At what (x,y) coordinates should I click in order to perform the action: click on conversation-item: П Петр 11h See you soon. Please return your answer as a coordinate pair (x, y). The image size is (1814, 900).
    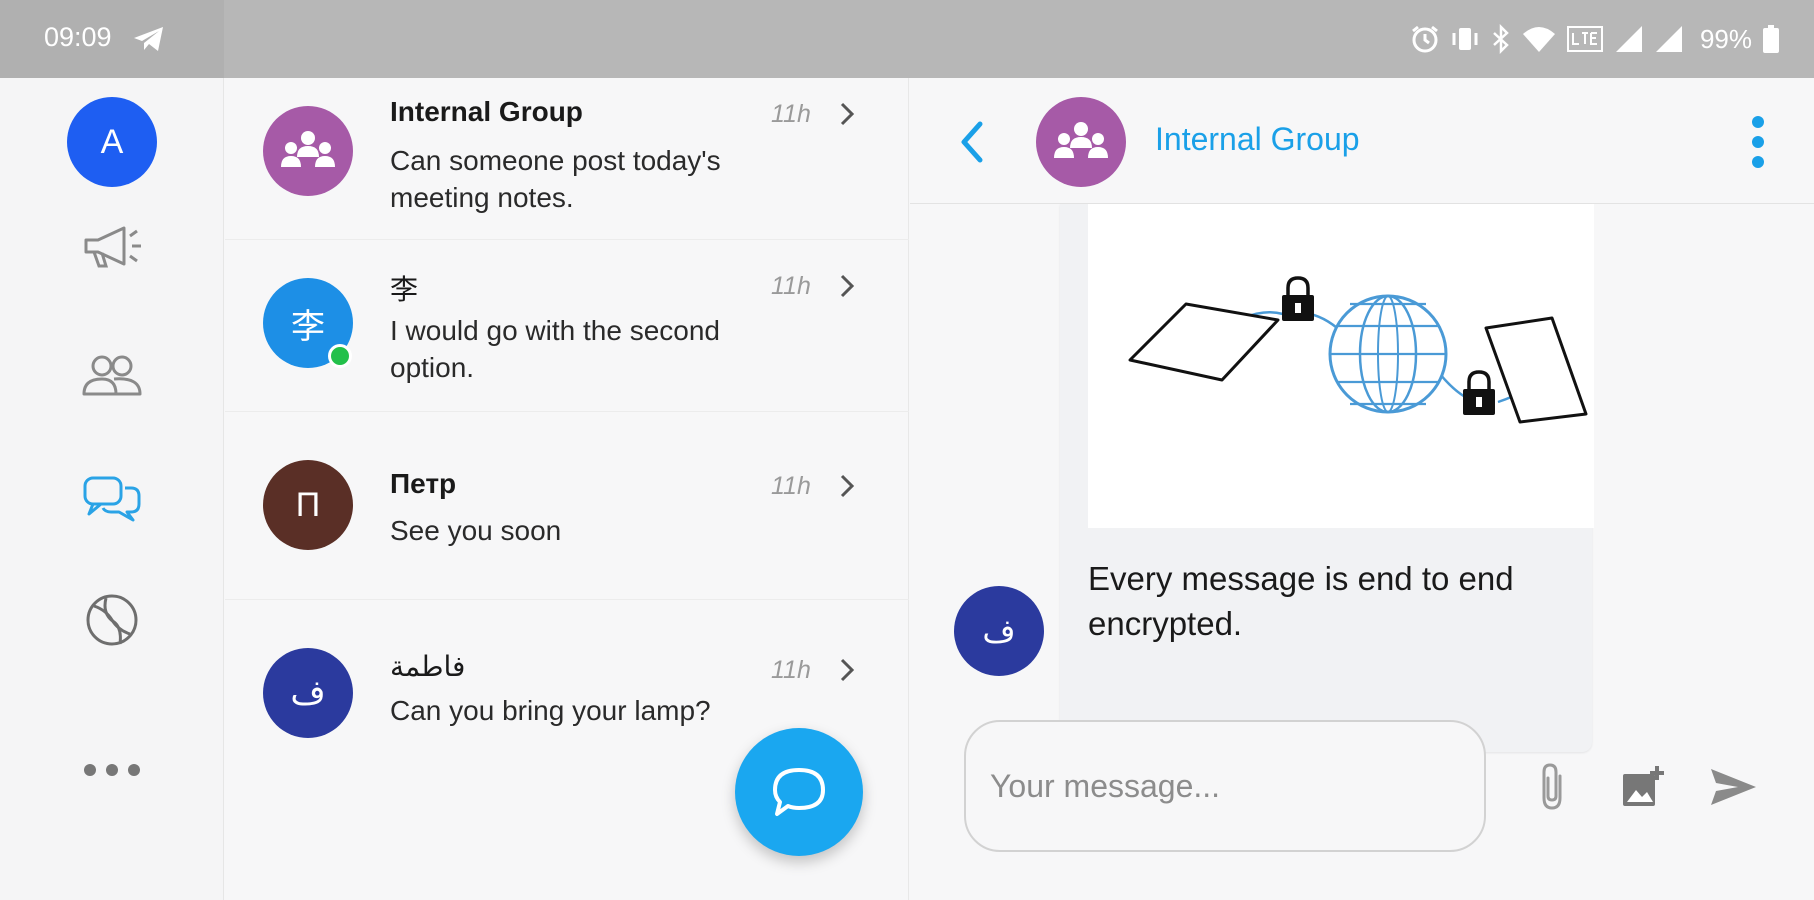
    Looking at the image, I should click on (567, 506).